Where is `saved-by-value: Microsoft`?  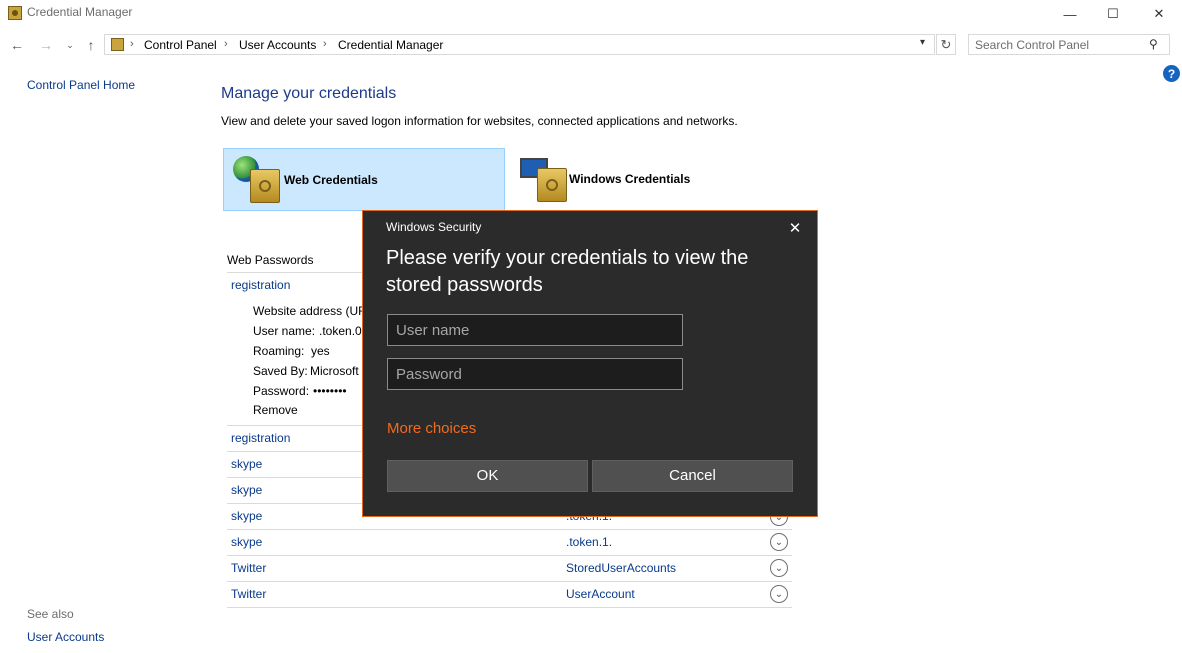 saved-by-value: Microsoft is located at coordinates (334, 371).